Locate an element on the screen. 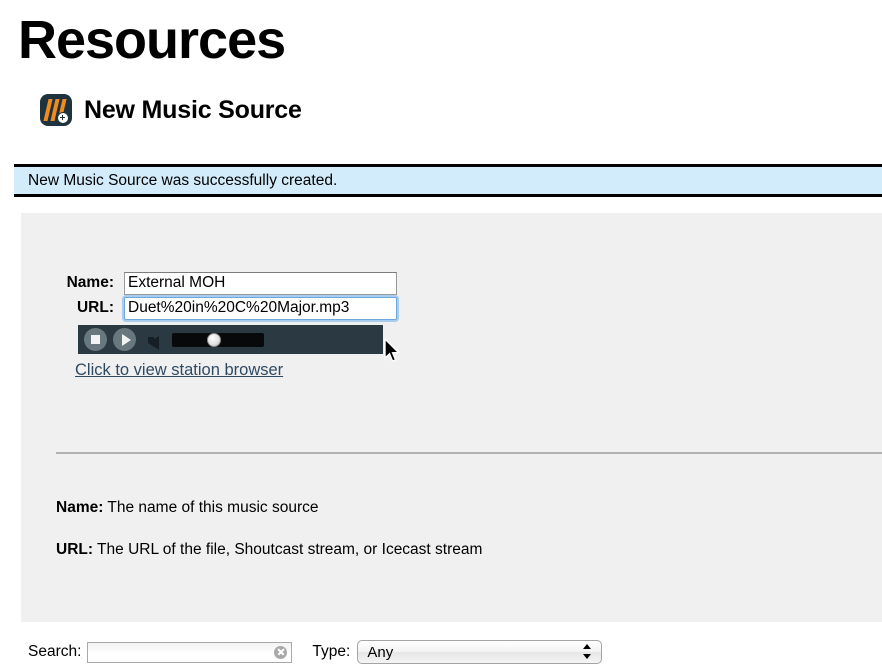 This screenshot has height=672, width=882. form-row-url: URL: is located at coordinates (226, 308).